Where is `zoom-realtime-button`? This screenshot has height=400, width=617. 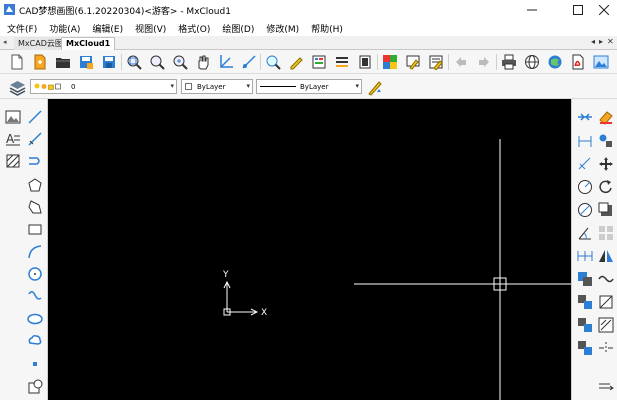 zoom-realtime-button is located at coordinates (180, 62).